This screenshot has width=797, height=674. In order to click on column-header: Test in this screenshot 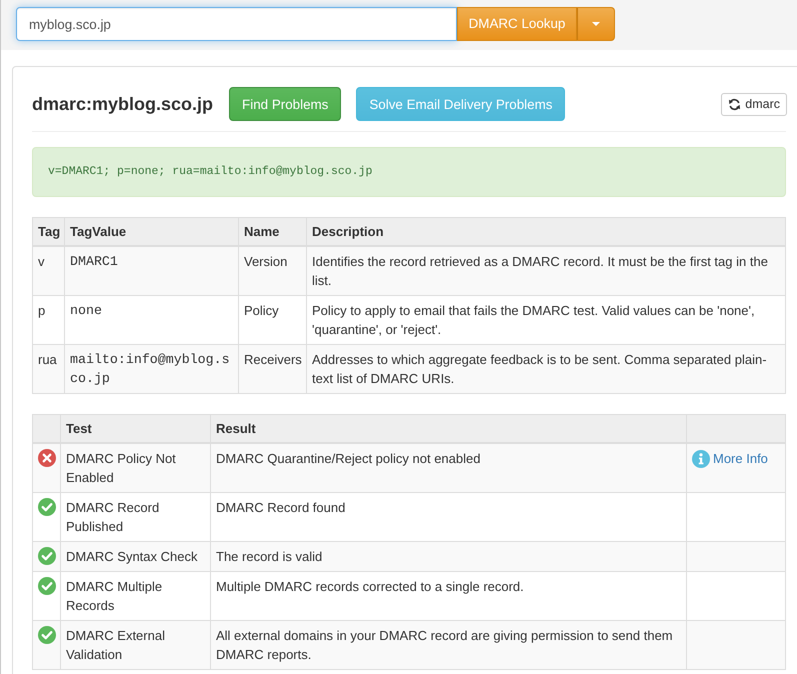, I will do `click(135, 428)`.